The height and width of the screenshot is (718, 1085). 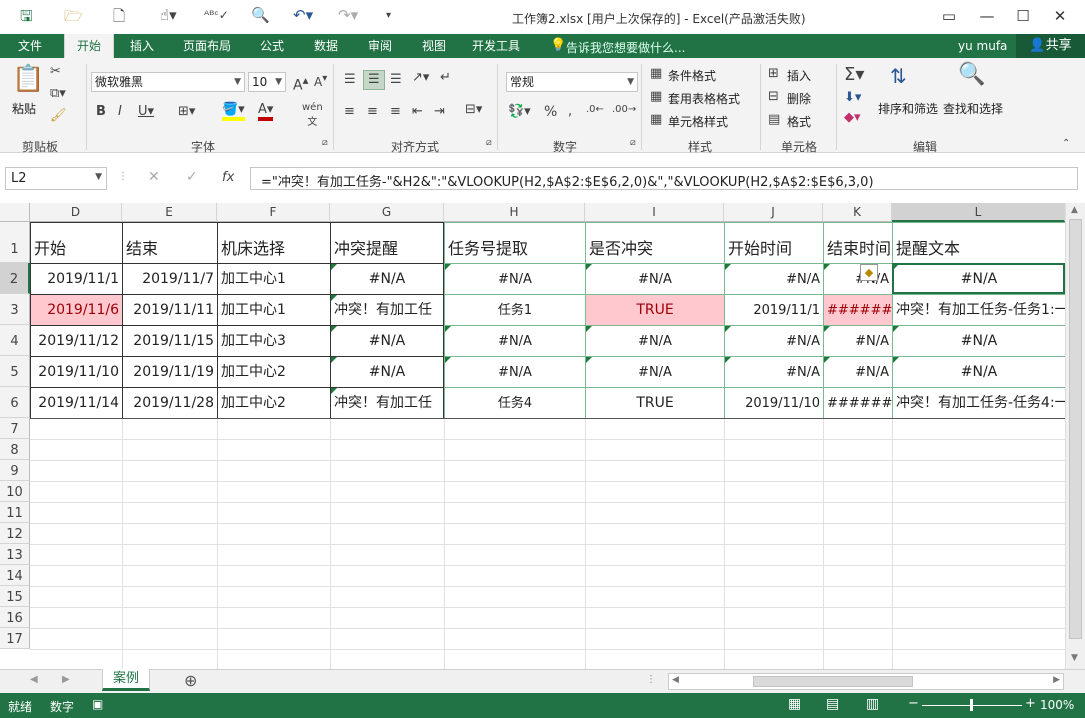 What do you see at coordinates (58, 93) in the screenshot?
I see `copy-icon: ⧉▾` at bounding box center [58, 93].